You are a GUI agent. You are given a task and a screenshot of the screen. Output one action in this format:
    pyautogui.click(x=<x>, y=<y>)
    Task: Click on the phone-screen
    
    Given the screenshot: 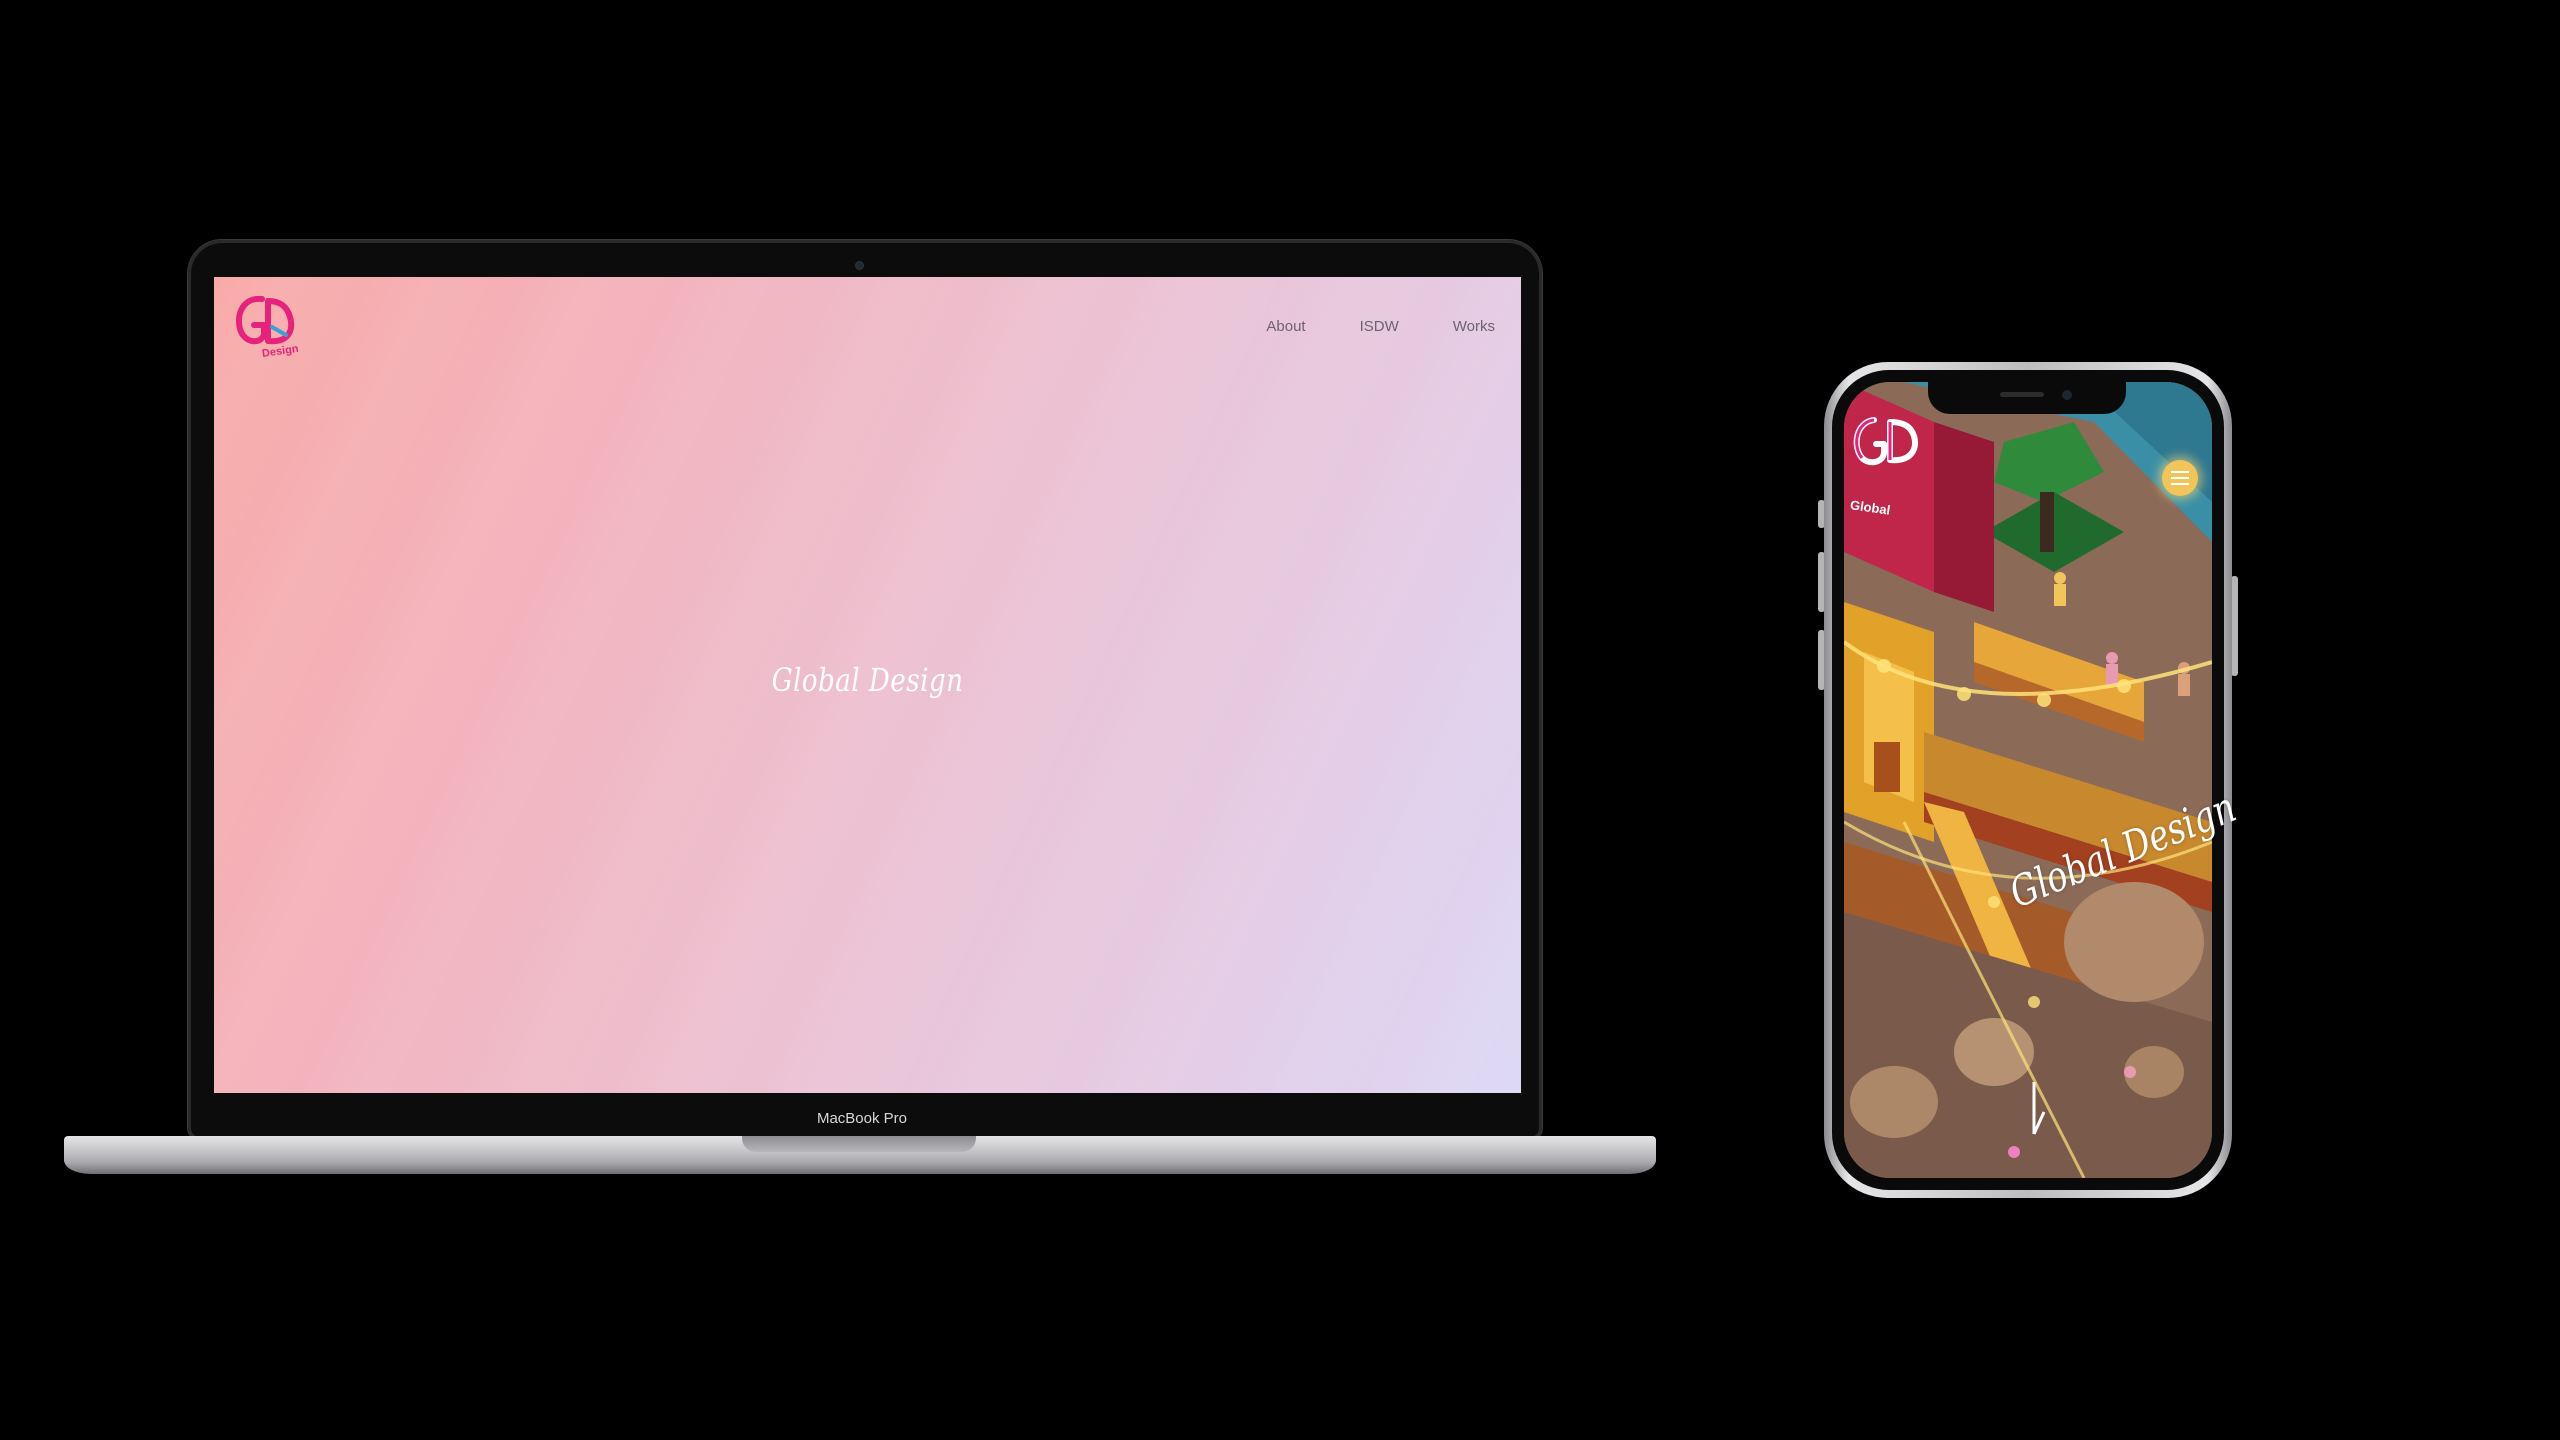 What is the action you would take?
    pyautogui.click(x=2028, y=780)
    